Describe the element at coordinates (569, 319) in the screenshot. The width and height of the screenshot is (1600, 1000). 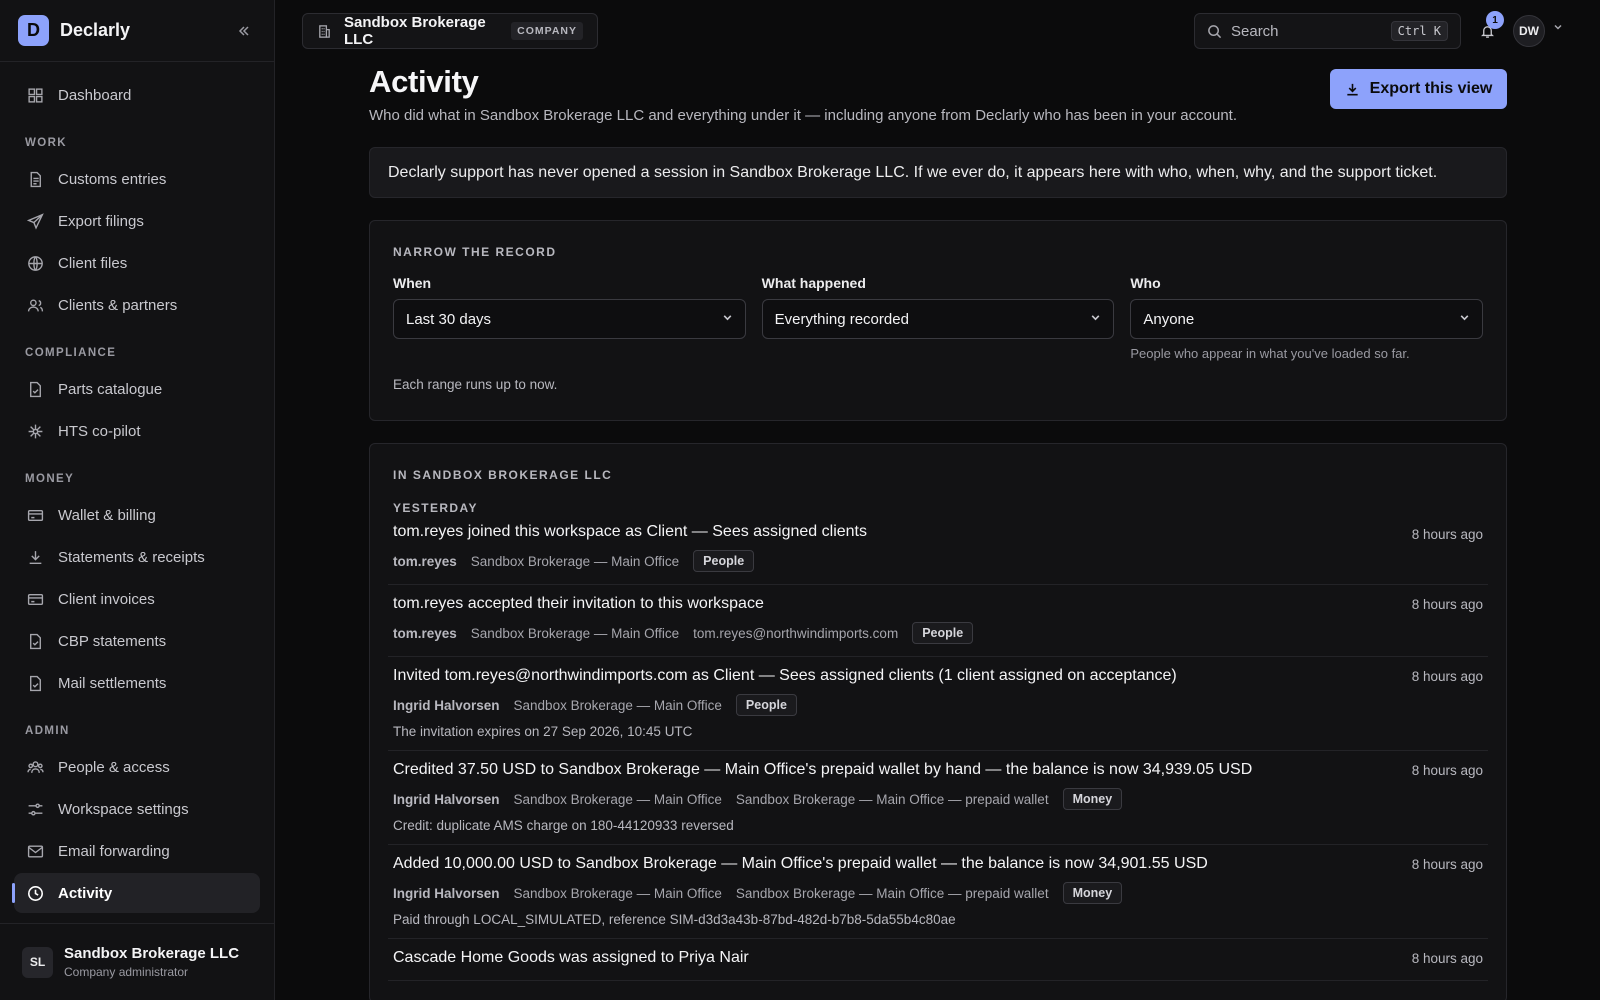
I see `when-select: Last 30 days` at that location.